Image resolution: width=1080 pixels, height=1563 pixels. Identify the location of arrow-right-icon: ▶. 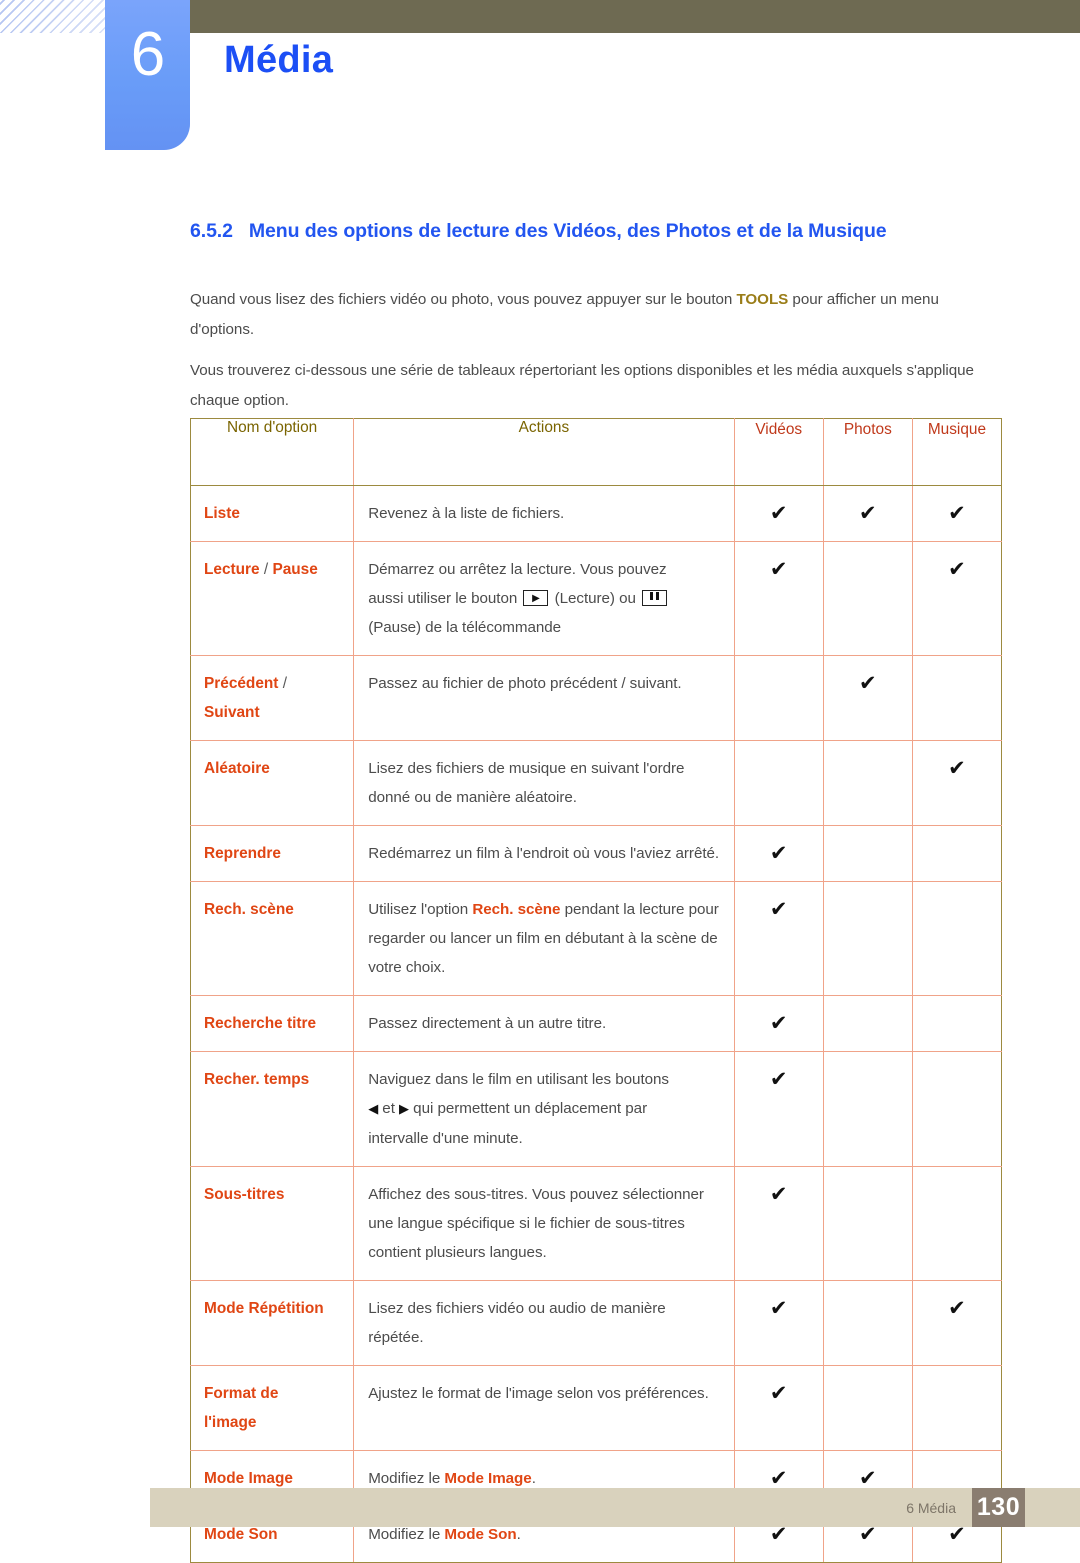
(404, 1109).